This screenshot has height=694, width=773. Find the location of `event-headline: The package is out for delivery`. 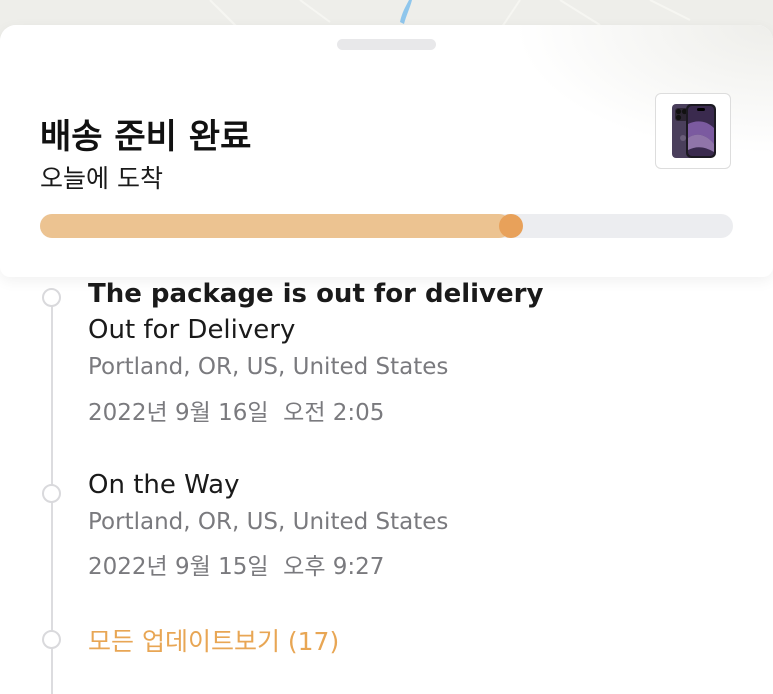

event-headline: The package is out for delivery is located at coordinates (316, 294).